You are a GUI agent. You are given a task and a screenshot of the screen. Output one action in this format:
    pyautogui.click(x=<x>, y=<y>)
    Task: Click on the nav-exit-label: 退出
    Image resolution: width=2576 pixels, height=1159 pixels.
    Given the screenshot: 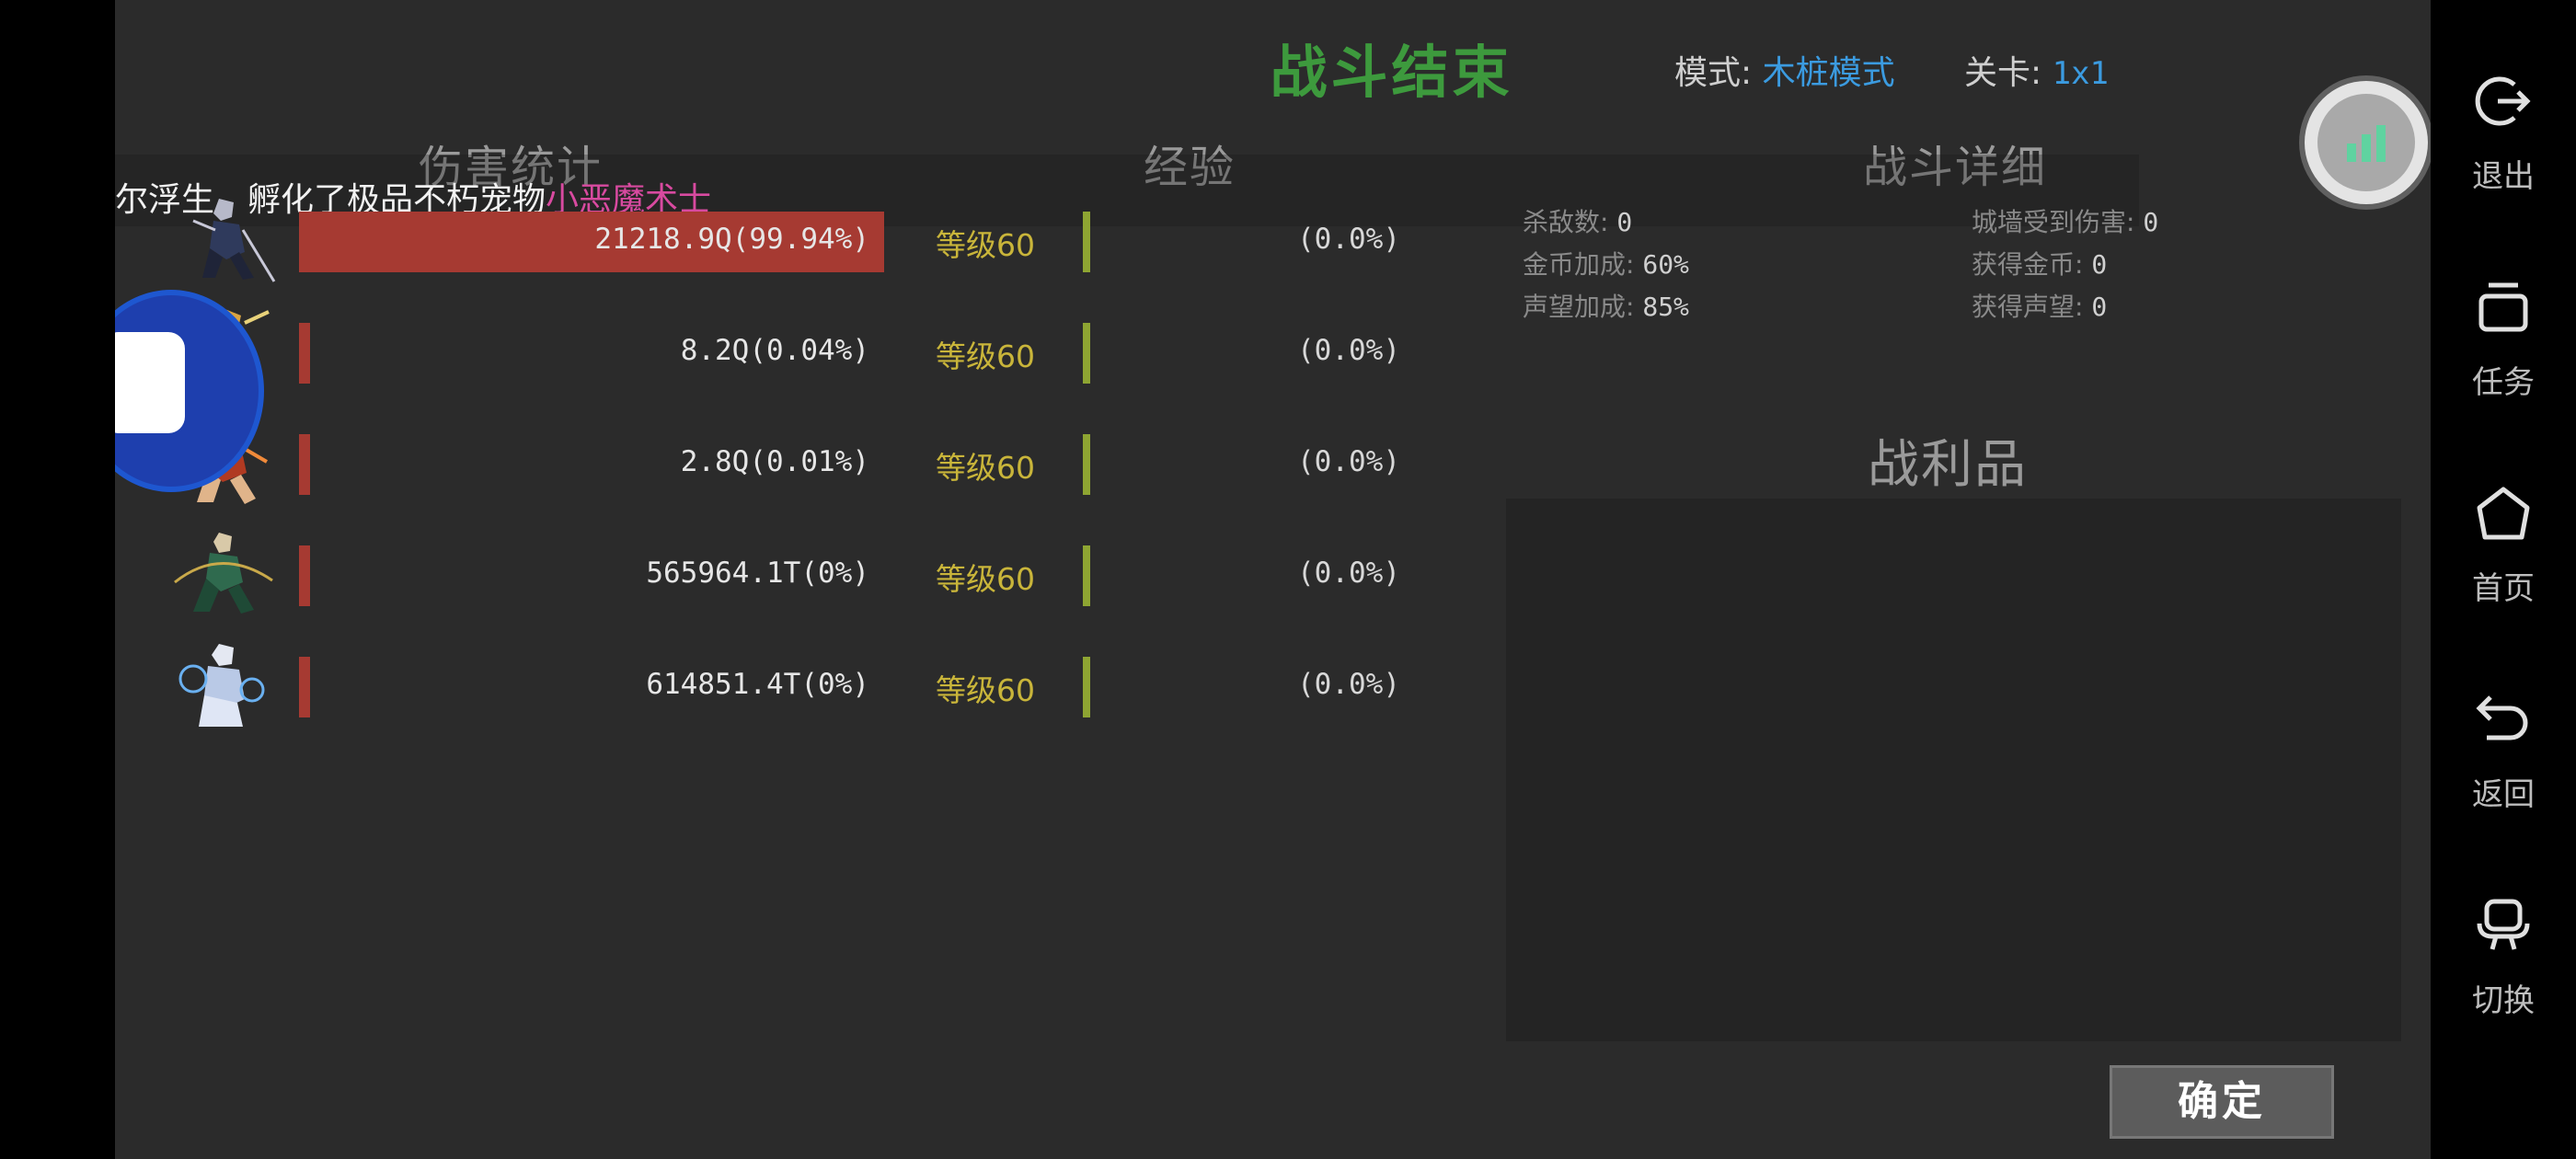 What is the action you would take?
    pyautogui.click(x=2503, y=176)
    